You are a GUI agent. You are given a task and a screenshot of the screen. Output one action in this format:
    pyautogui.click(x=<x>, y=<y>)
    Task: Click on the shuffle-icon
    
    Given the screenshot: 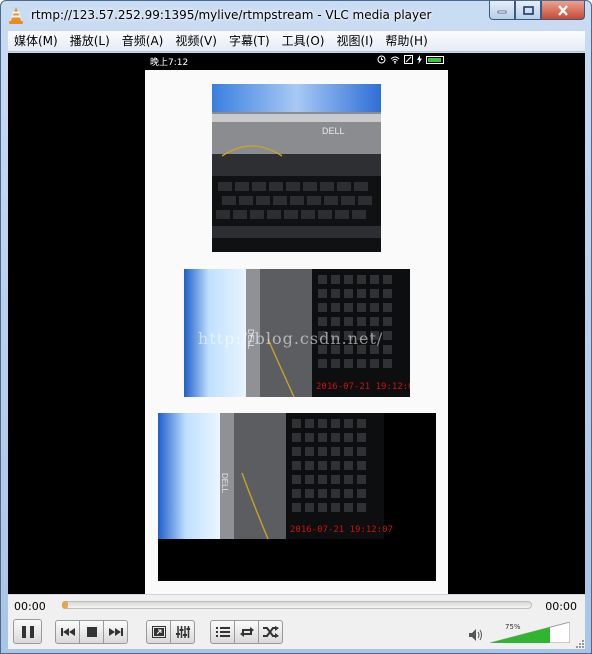 What is the action you would take?
    pyautogui.click(x=270, y=632)
    